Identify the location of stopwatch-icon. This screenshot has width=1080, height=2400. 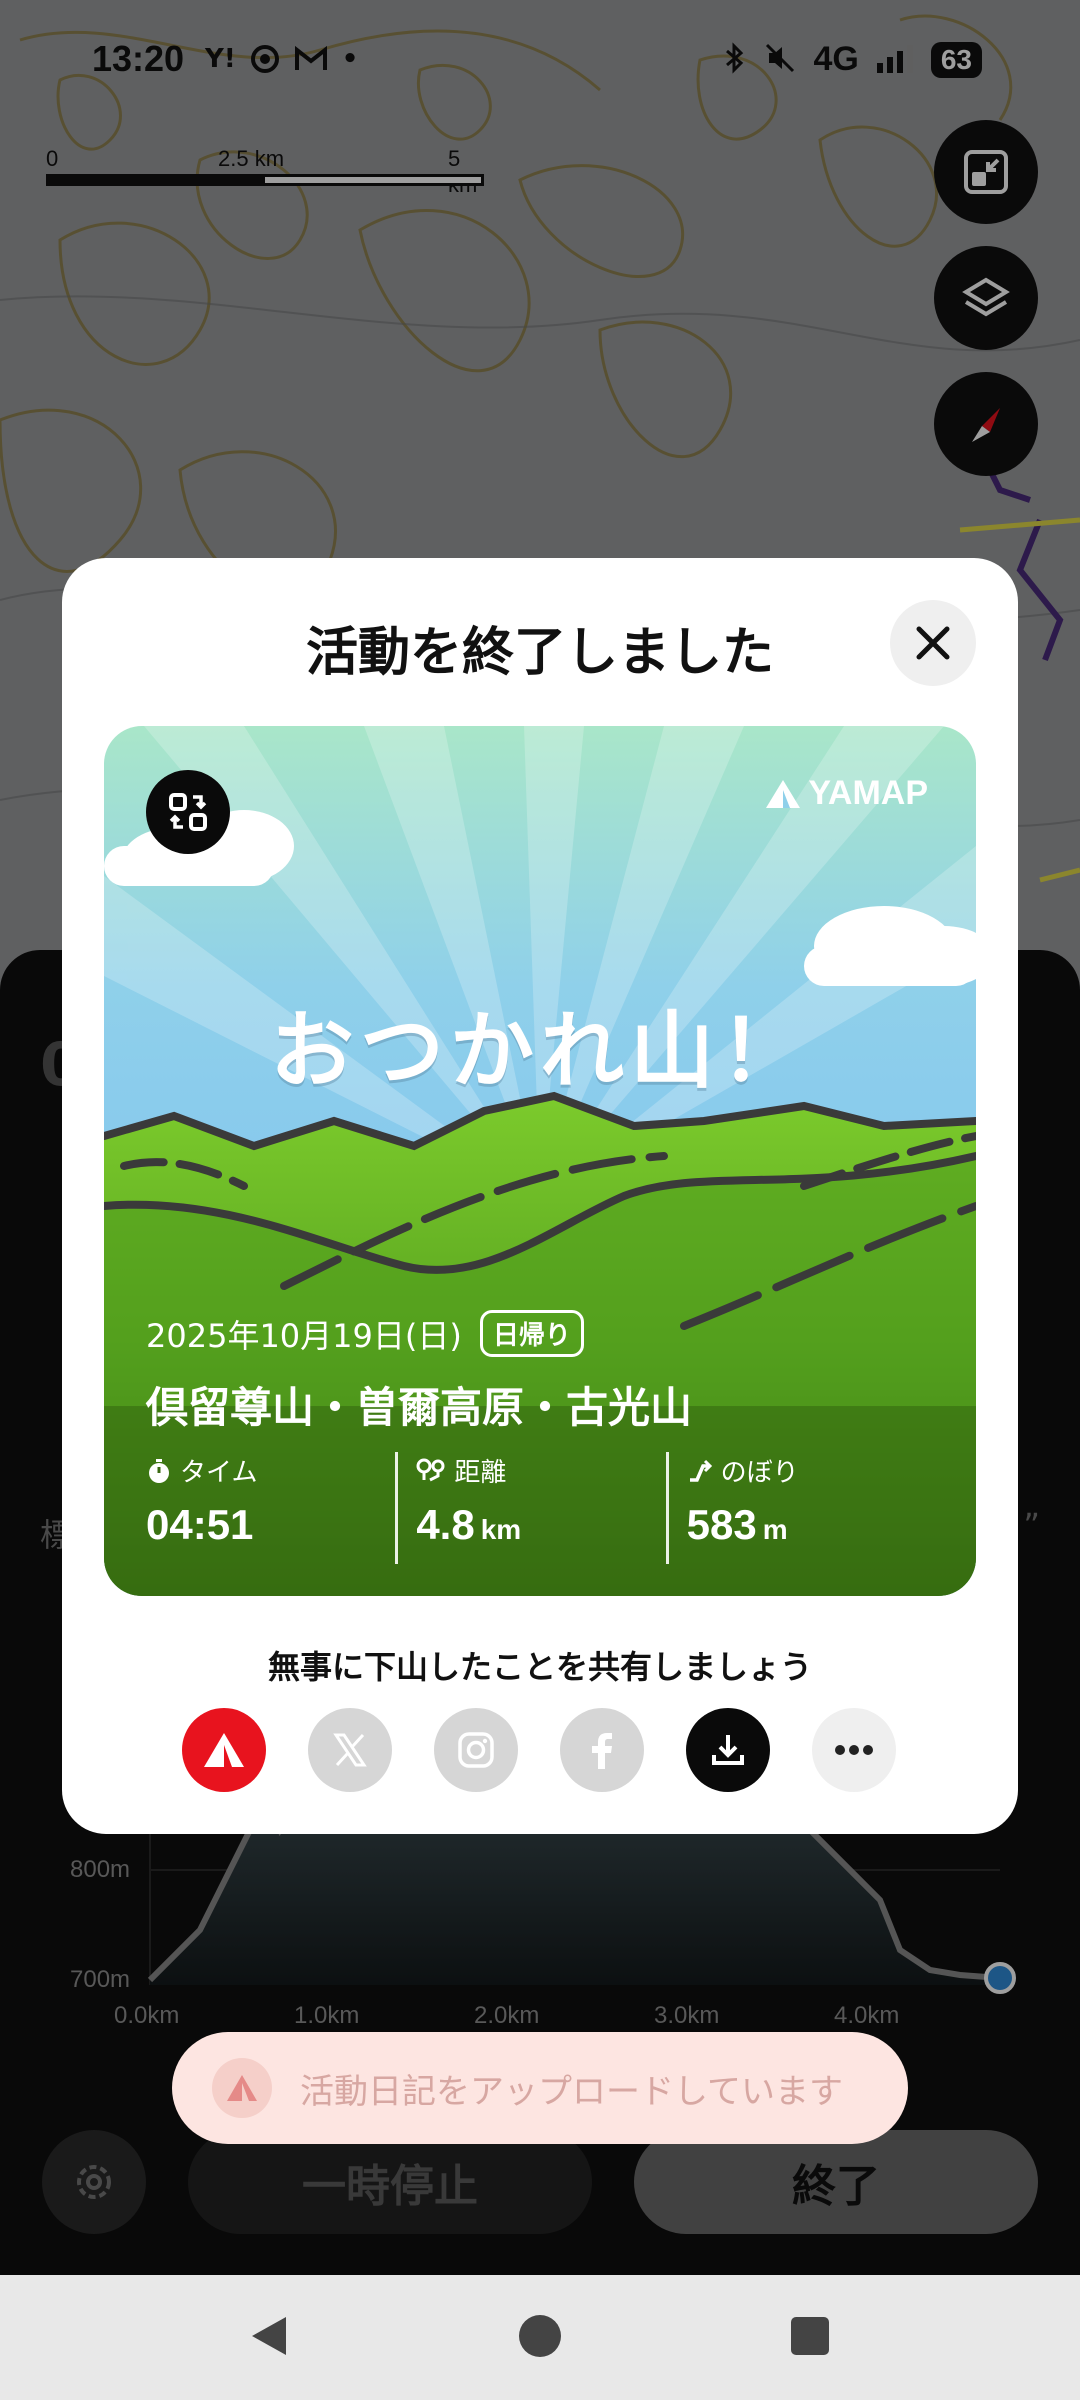
(159, 1470).